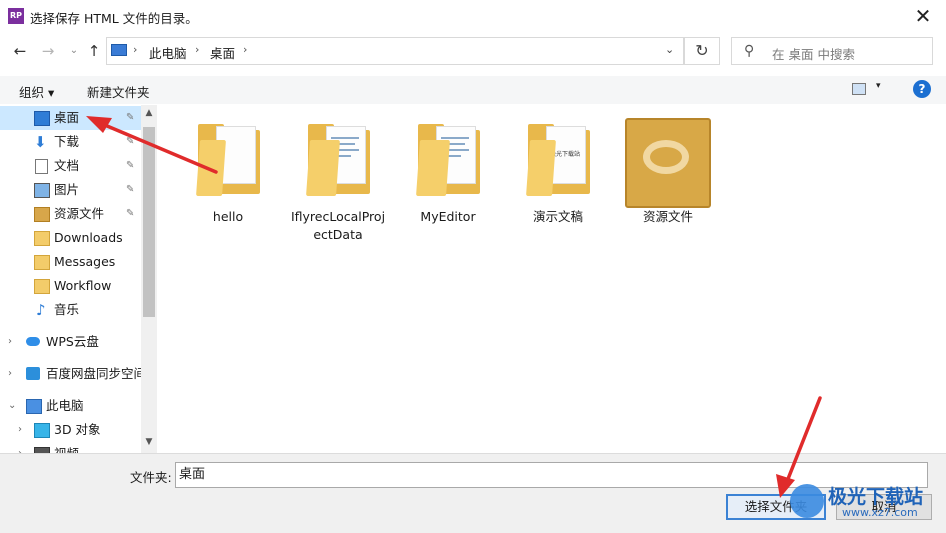 The image size is (946, 533). Describe the element at coordinates (99, 124) in the screenshot. I see `arrowhead-desktop` at that location.